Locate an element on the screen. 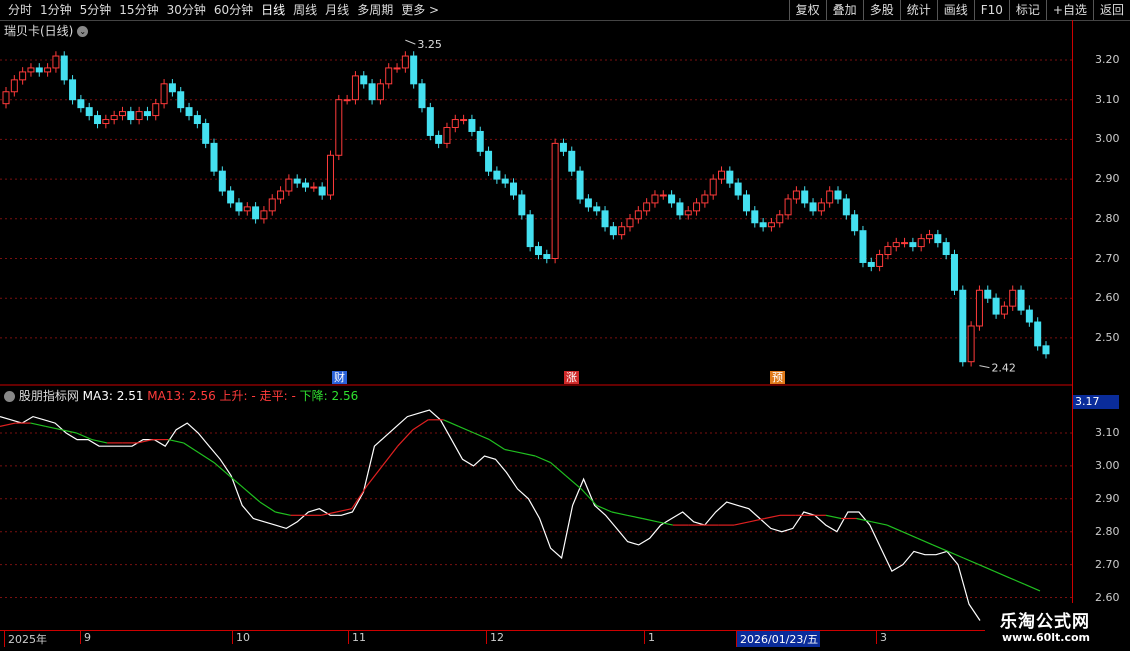 The image size is (1130, 651). event-tag-0: 财 is located at coordinates (339, 377).